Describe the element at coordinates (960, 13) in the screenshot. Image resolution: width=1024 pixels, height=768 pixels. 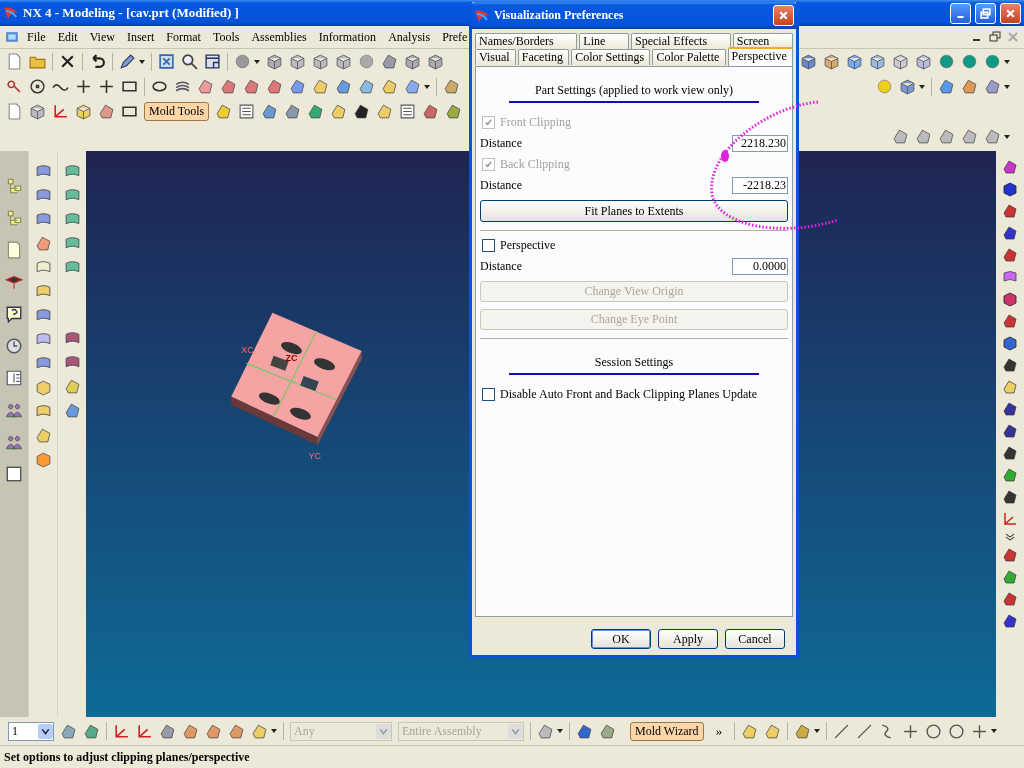
I see `minimize-button` at that location.